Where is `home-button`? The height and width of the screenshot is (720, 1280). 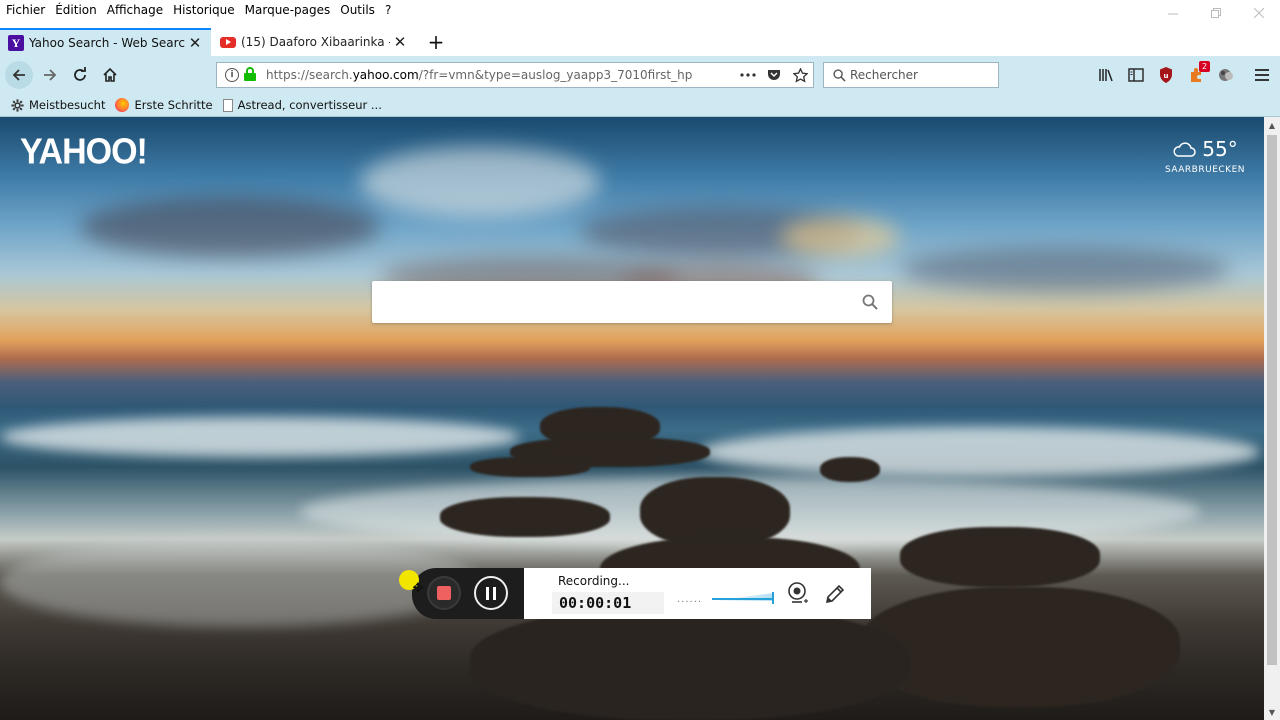
home-button is located at coordinates (110, 75).